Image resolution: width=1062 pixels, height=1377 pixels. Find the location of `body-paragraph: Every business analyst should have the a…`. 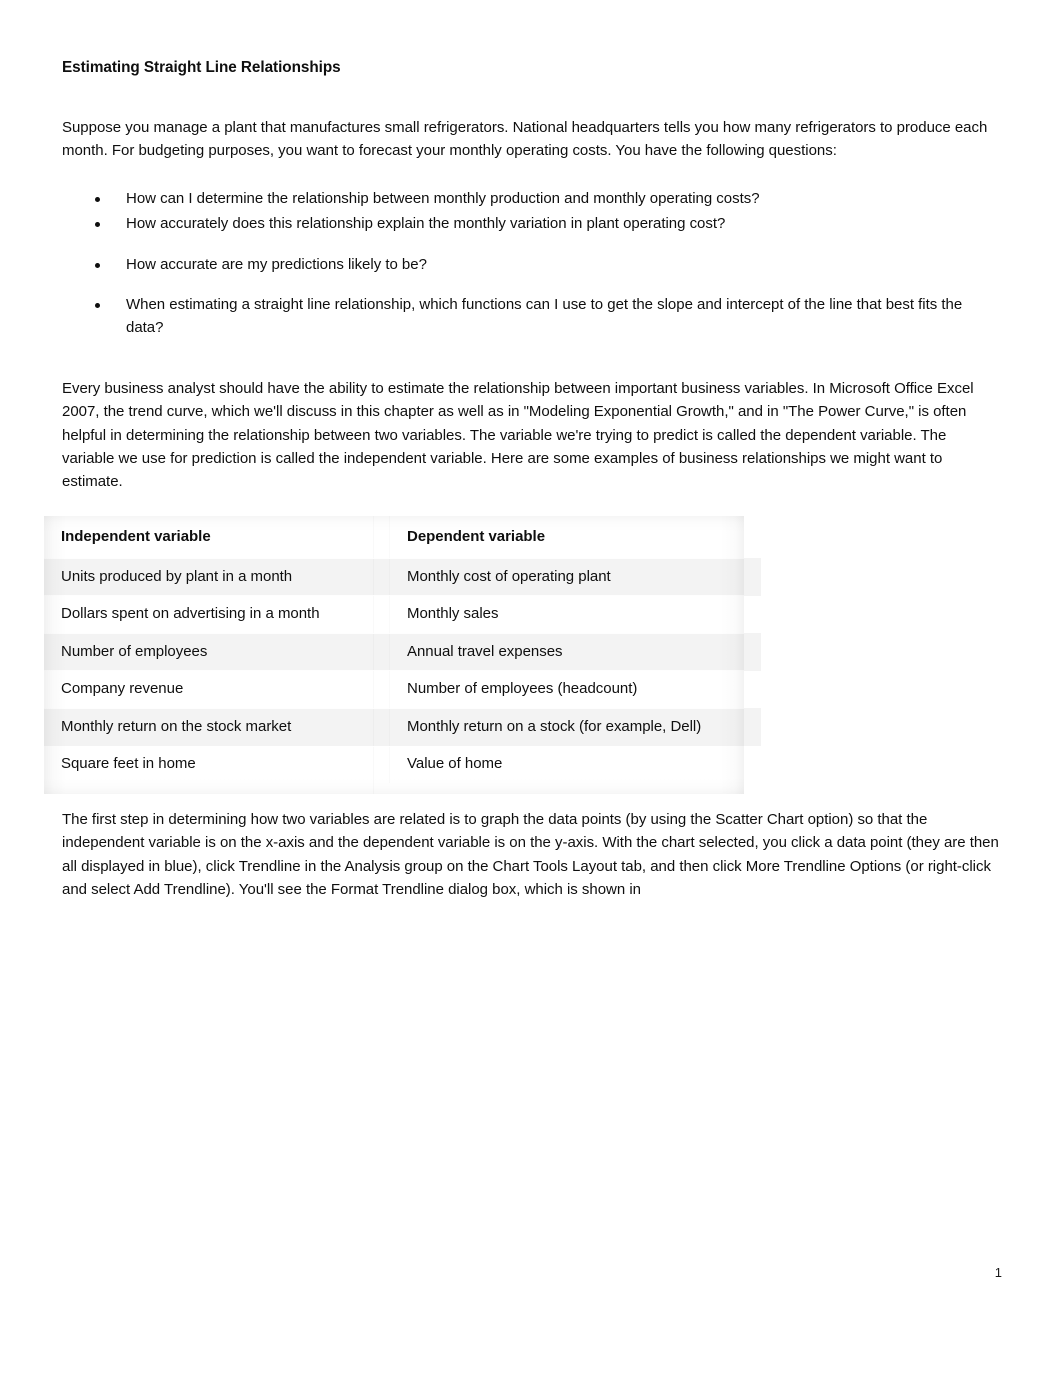

body-paragraph: Every business analyst should have the a… is located at coordinates (518, 435).